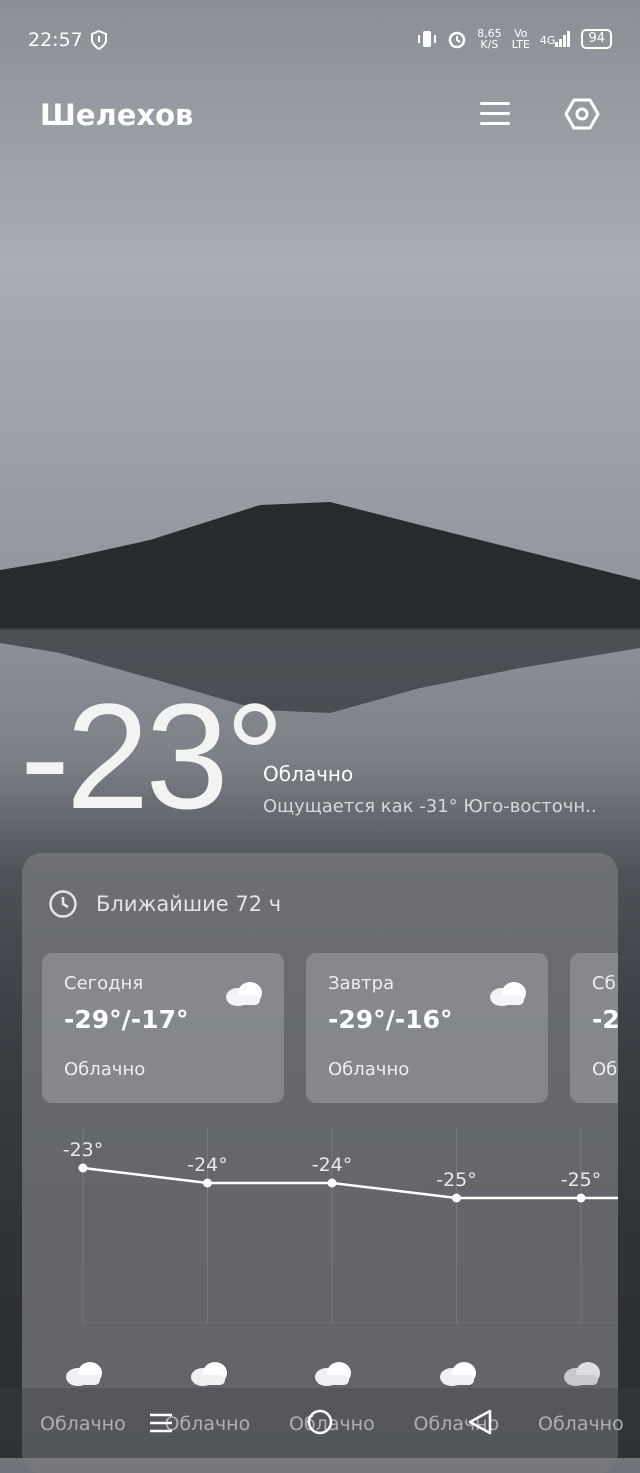 This screenshot has height=1473, width=640. What do you see at coordinates (320, 40) in the screenshot?
I see `status-bar: 22:57 8,65 K/S Vo LTE 4G 94` at bounding box center [320, 40].